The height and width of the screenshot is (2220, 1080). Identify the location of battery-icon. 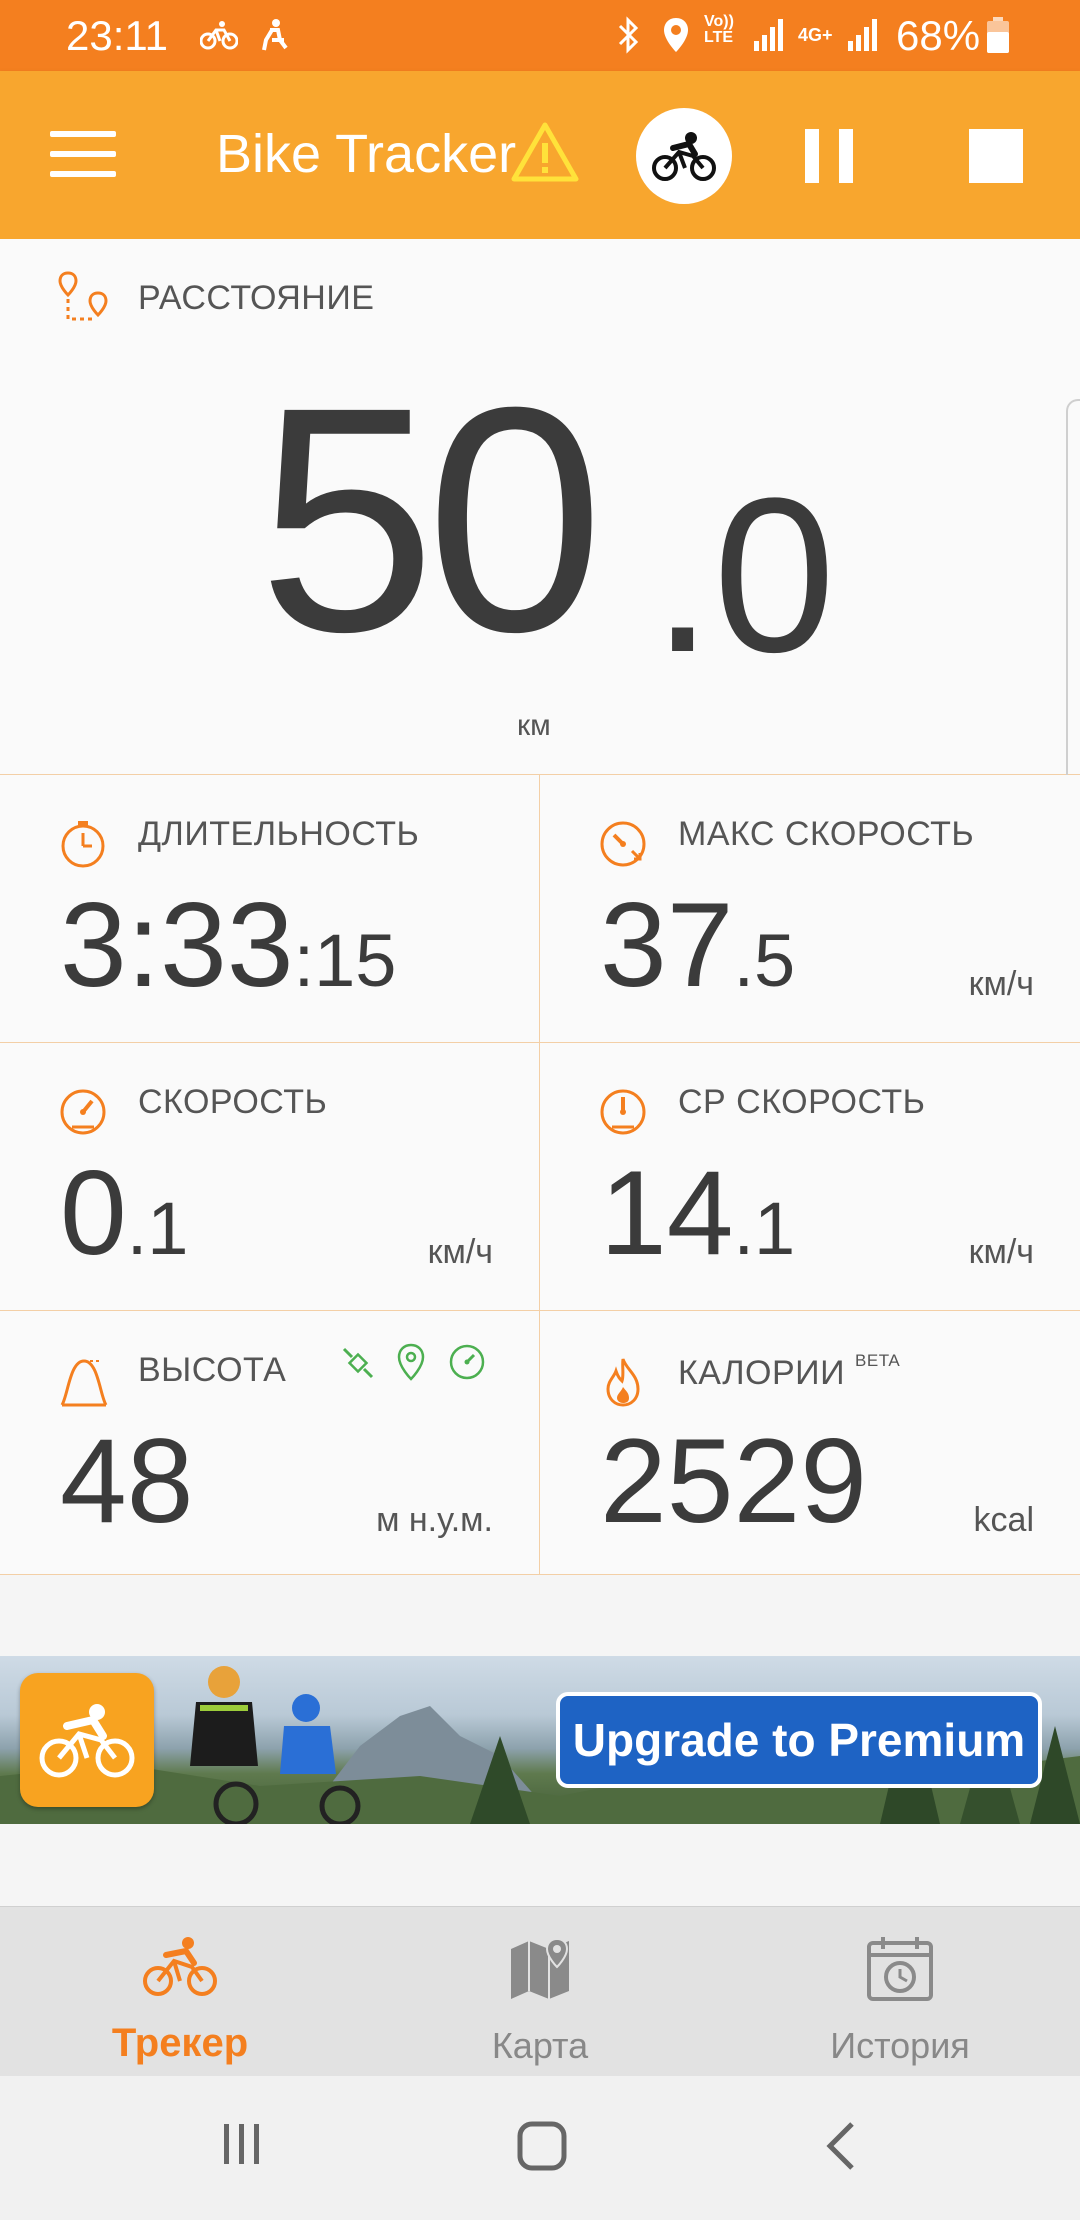
(998, 35).